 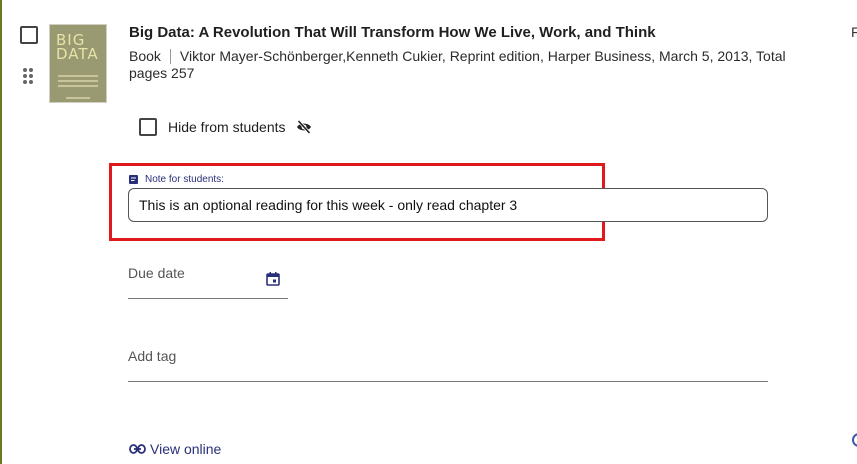 I want to click on calendar-icon, so click(x=273, y=279).